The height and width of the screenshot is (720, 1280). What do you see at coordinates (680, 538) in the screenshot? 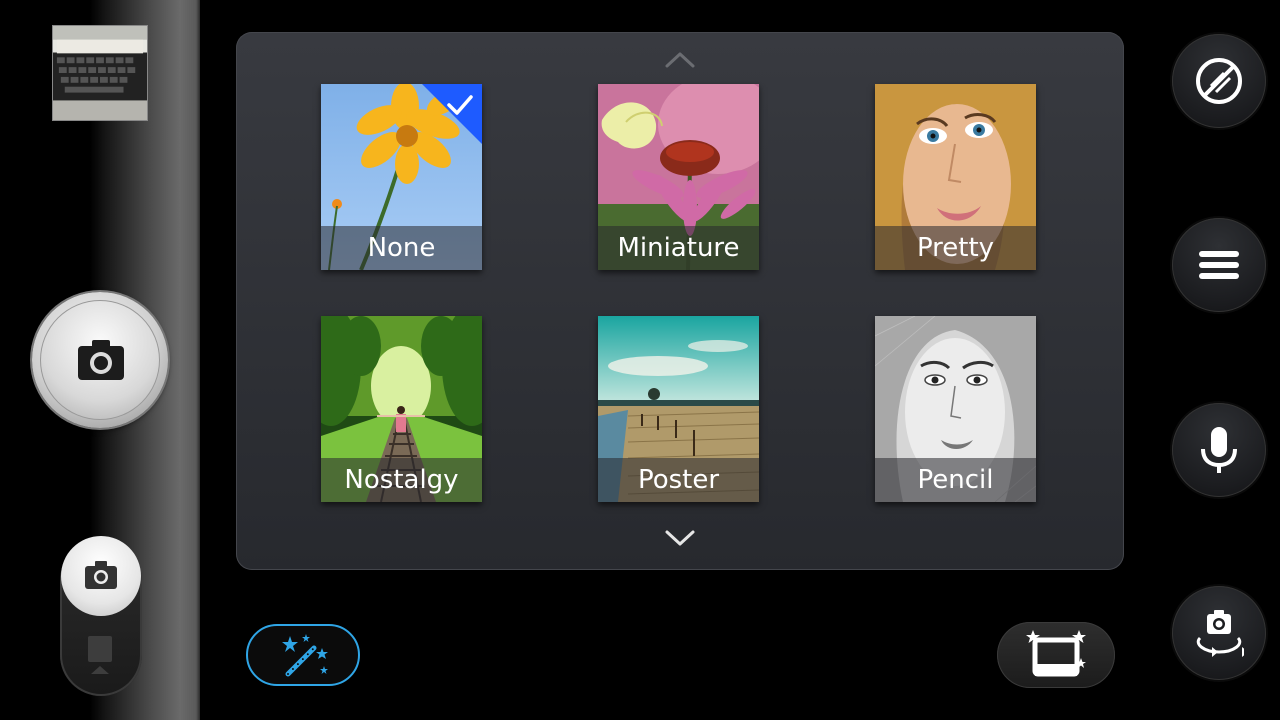
I see `chevron-down-icon` at bounding box center [680, 538].